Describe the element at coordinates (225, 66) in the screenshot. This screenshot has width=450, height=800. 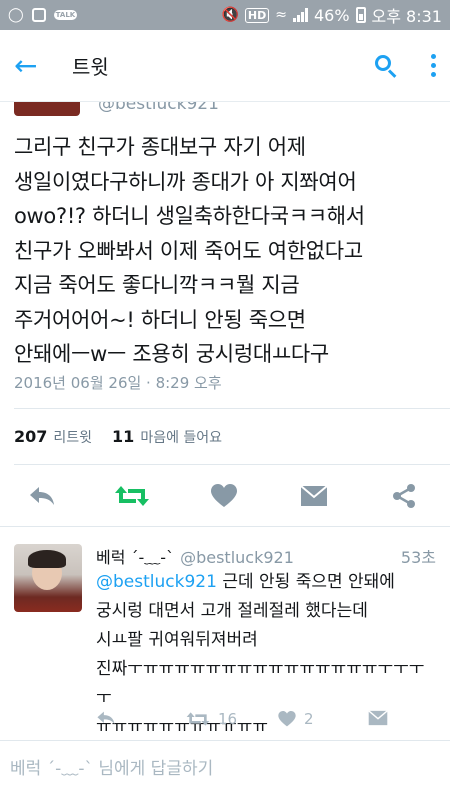
I see `app-bar: ← 트윗` at that location.